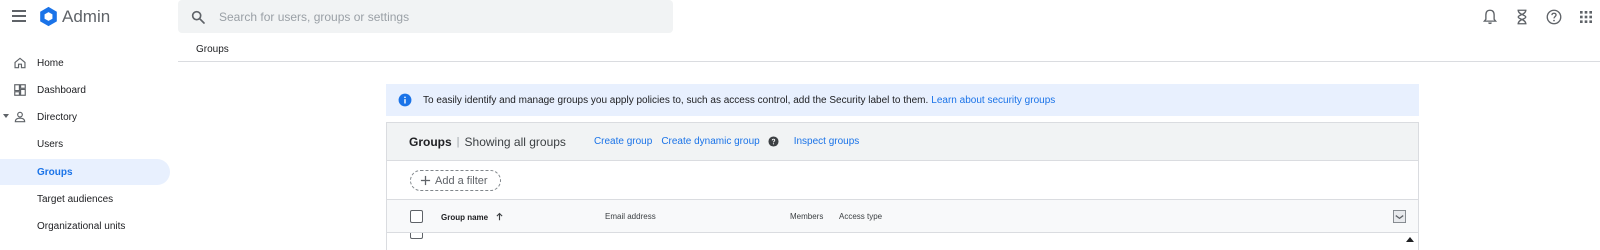  Describe the element at coordinates (19, 16) in the screenshot. I see `main-menu-button` at that location.